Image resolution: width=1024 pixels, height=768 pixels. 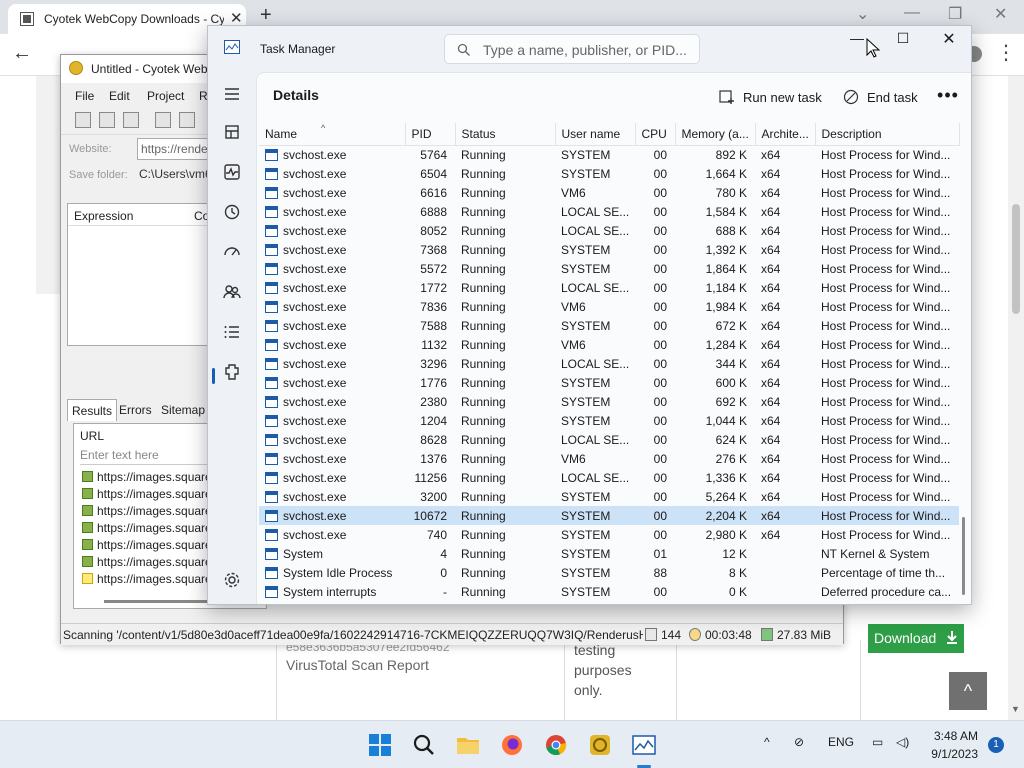 What do you see at coordinates (165, 96) in the screenshot?
I see `menu-project: Project` at bounding box center [165, 96].